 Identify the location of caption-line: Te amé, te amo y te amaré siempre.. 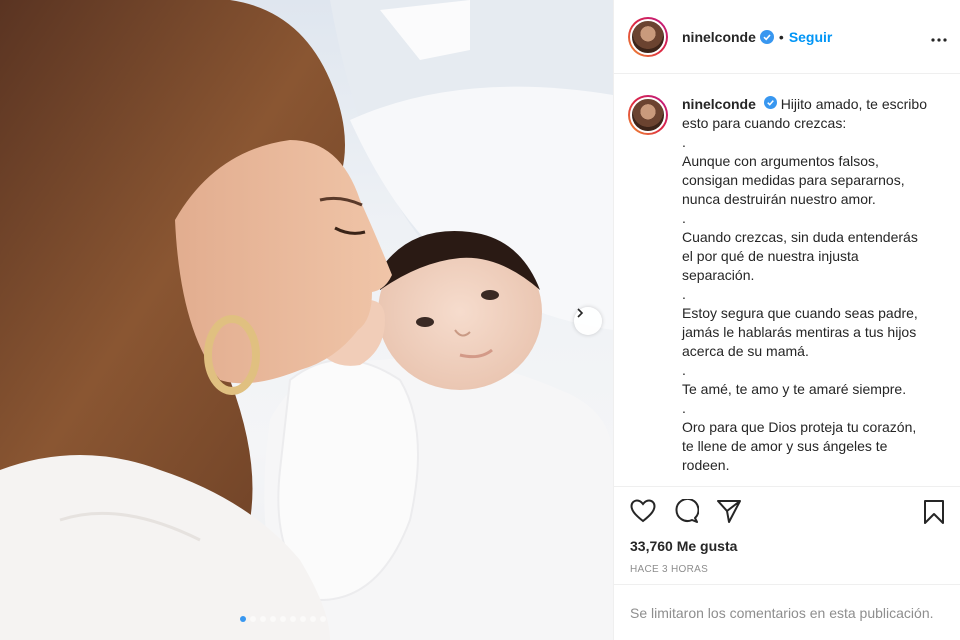
(794, 389).